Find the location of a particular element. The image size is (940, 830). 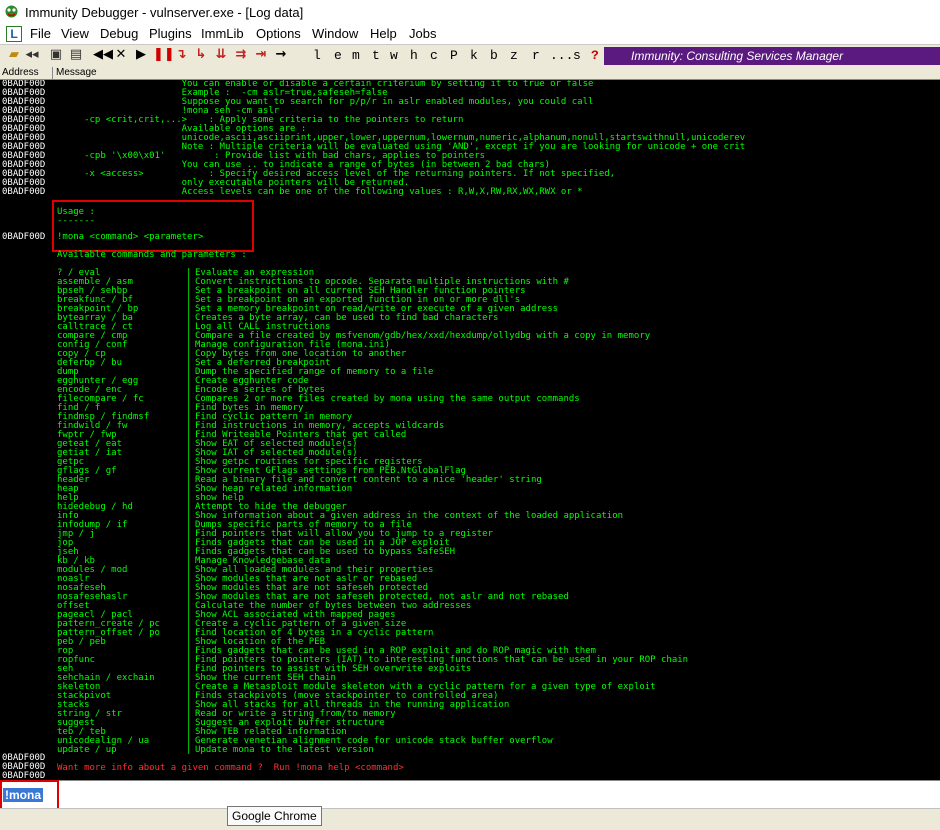

command-row: deferbp / bu | Set a deferred breakpoint is located at coordinates (470, 363).